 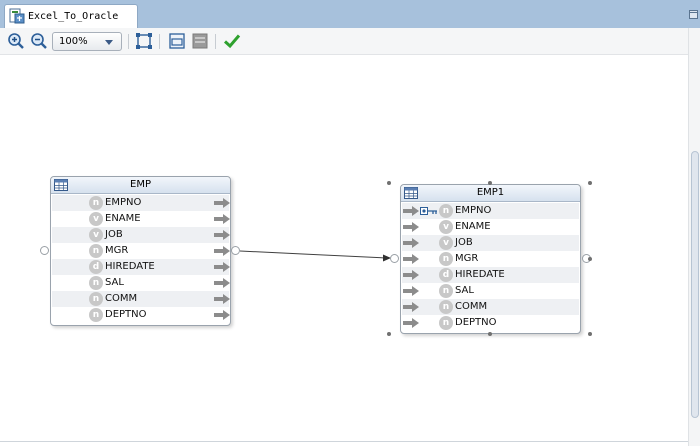 I want to click on zoom-select: 100%, so click(x=87, y=41).